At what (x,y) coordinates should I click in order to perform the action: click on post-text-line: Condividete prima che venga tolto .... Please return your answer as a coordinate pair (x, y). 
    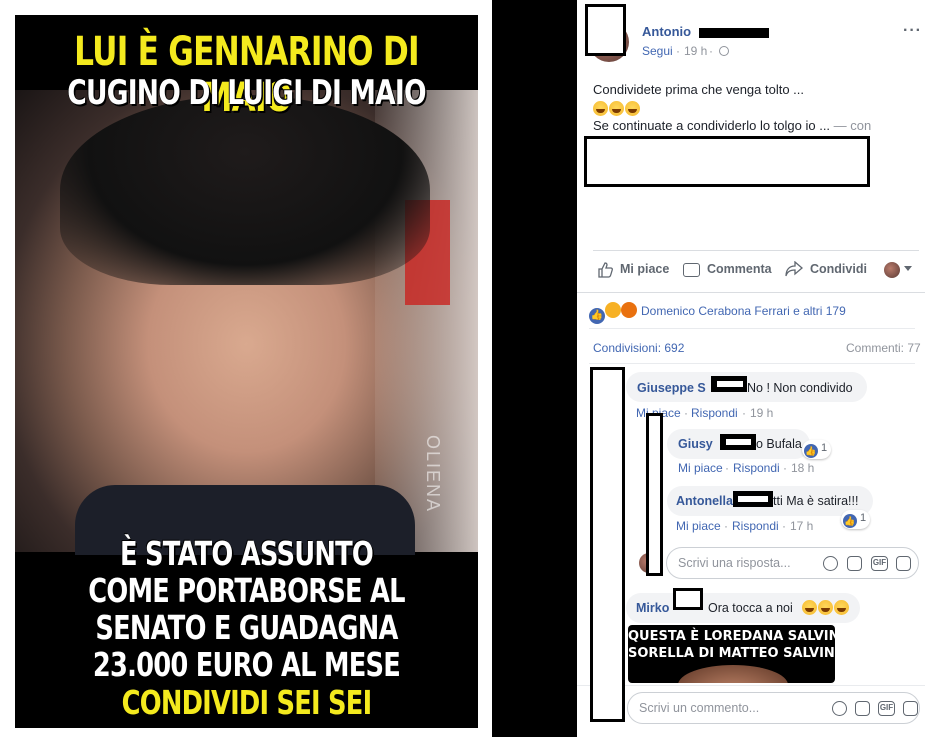
    Looking at the image, I should click on (699, 89).